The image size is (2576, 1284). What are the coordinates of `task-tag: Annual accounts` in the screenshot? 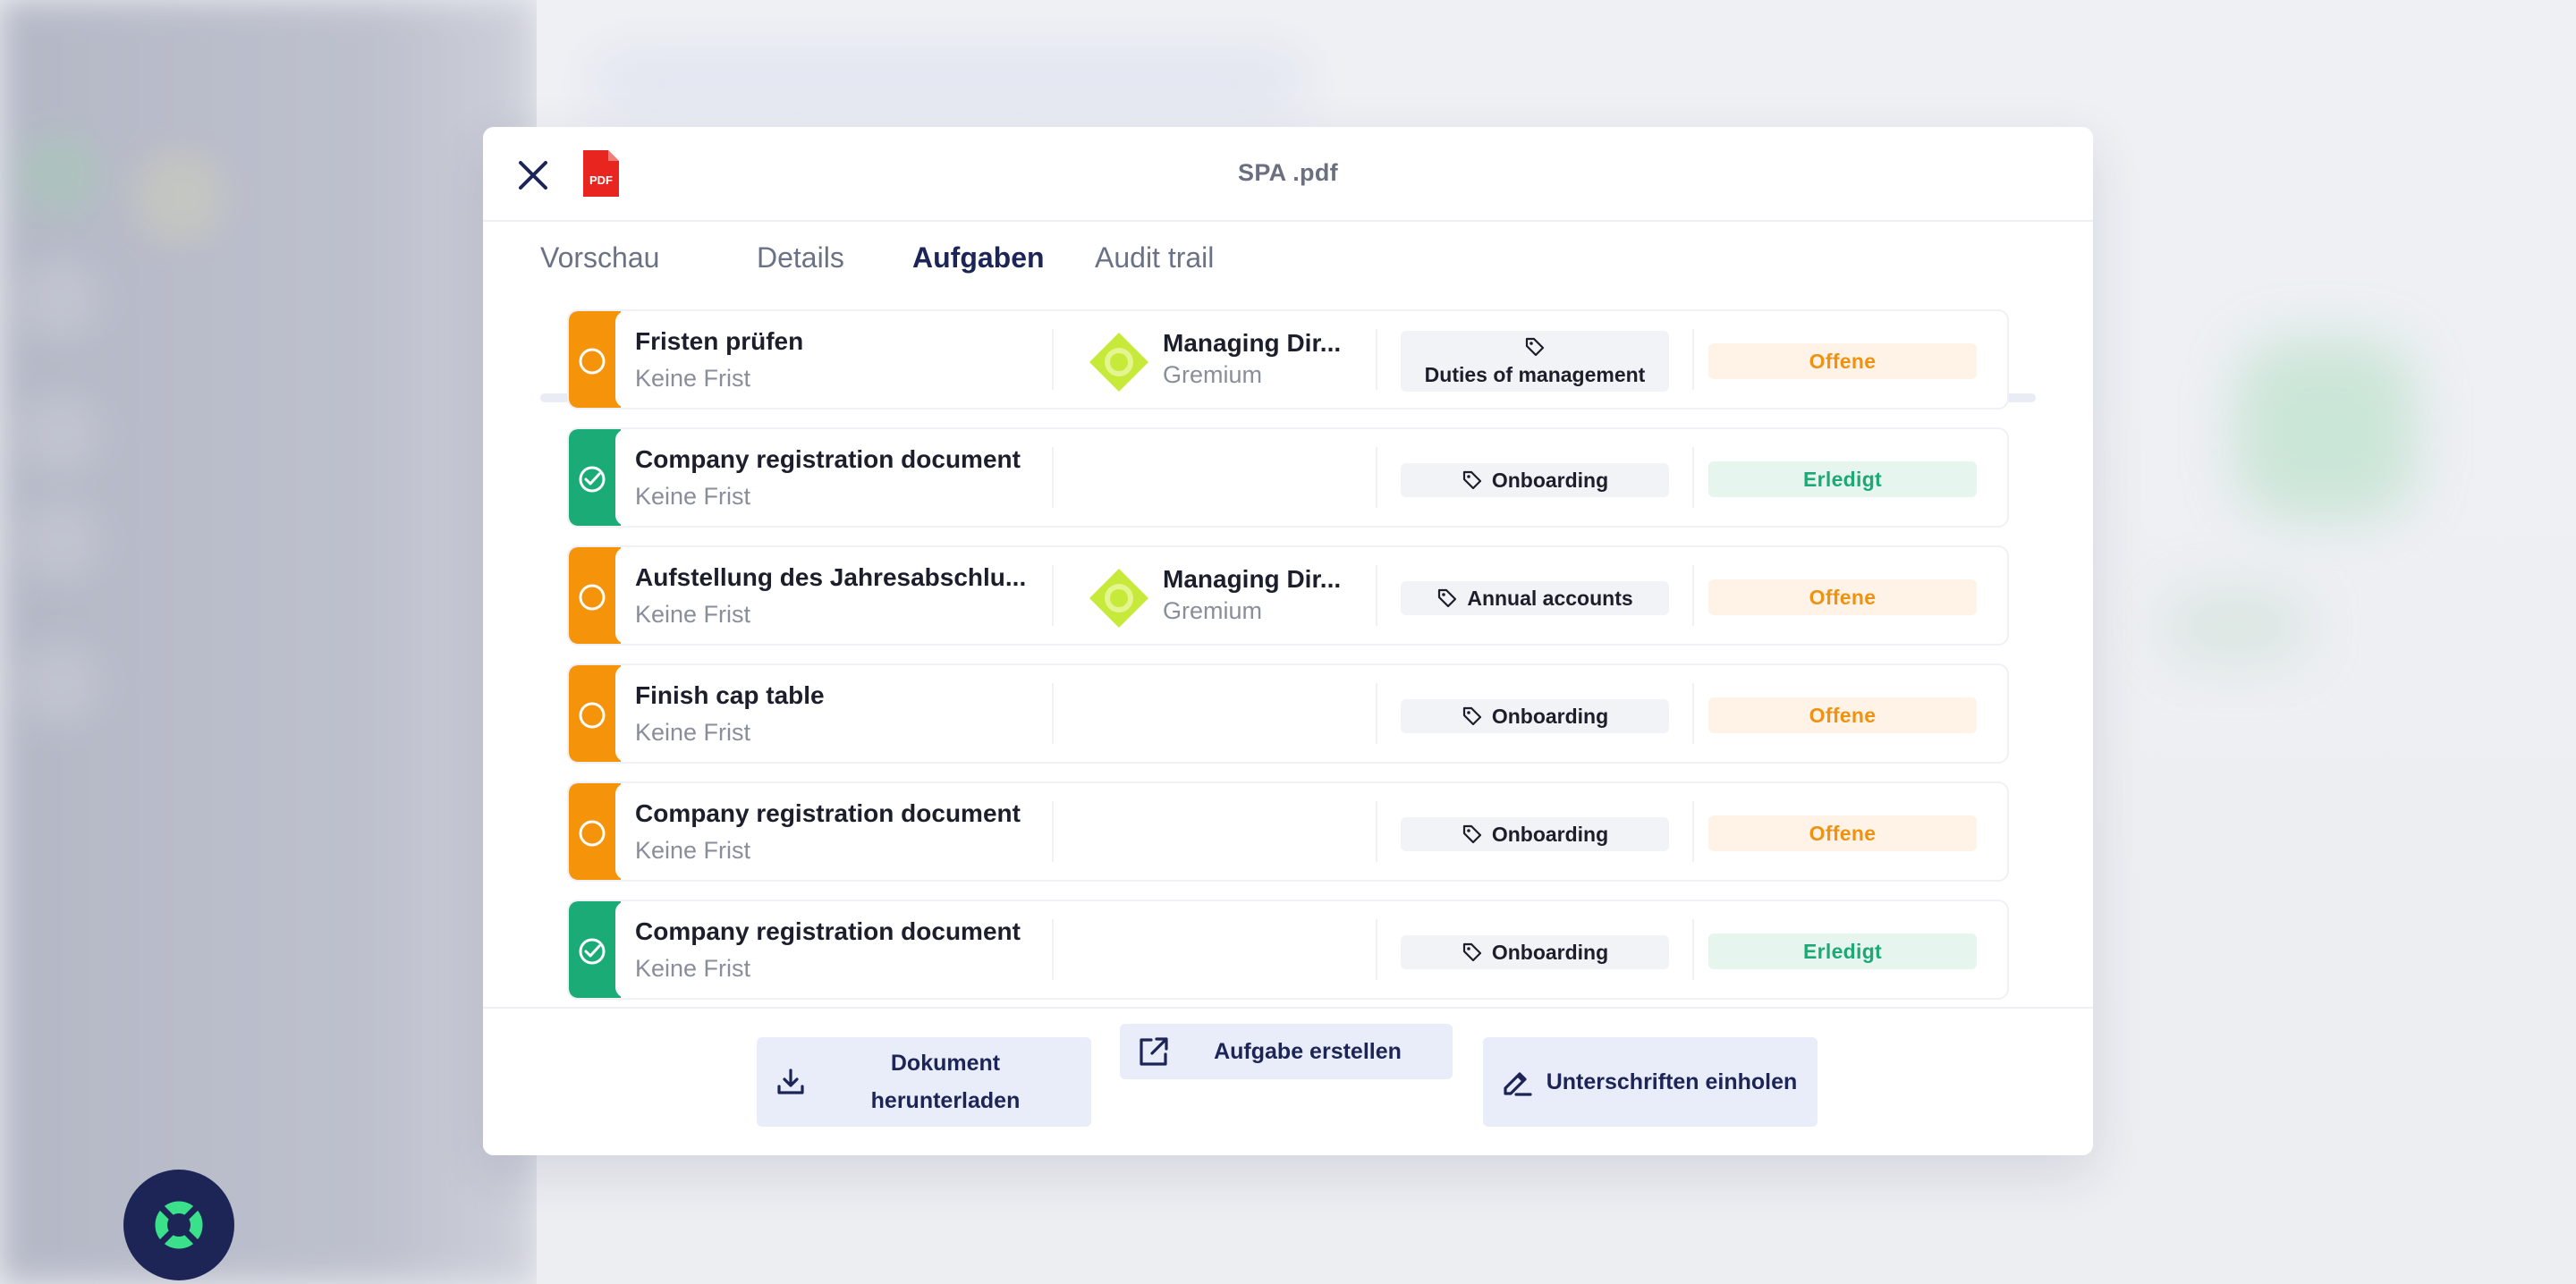 It's located at (1535, 598).